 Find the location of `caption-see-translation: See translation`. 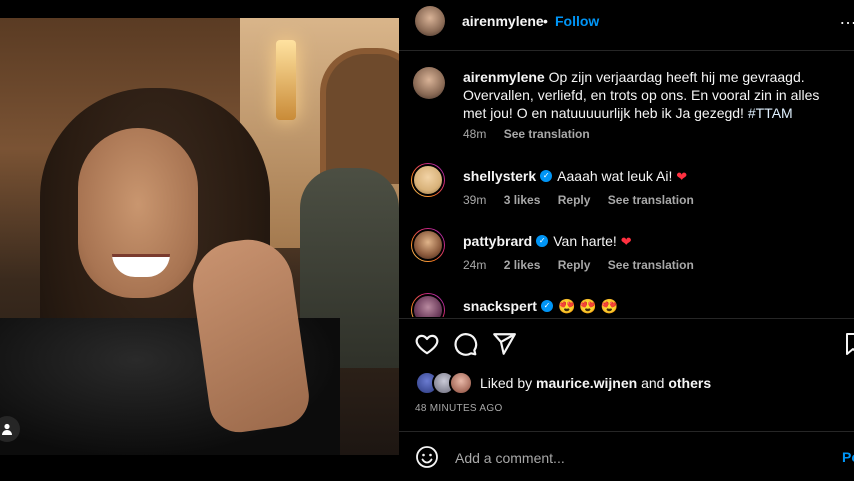

caption-see-translation: See translation is located at coordinates (547, 134).